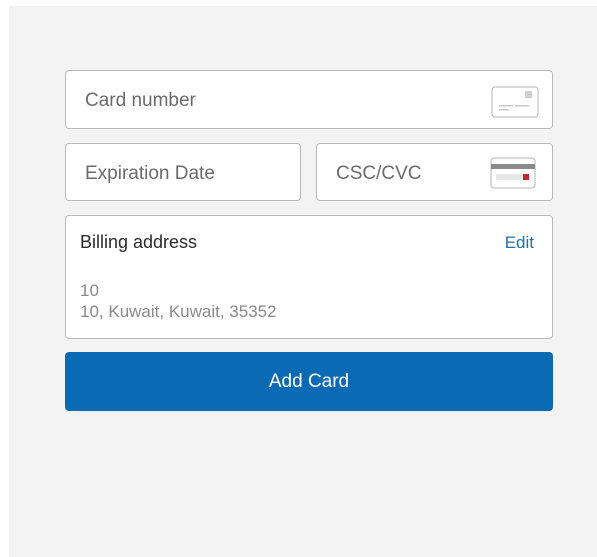  I want to click on billing-address-line-1: 10, so click(89, 290).